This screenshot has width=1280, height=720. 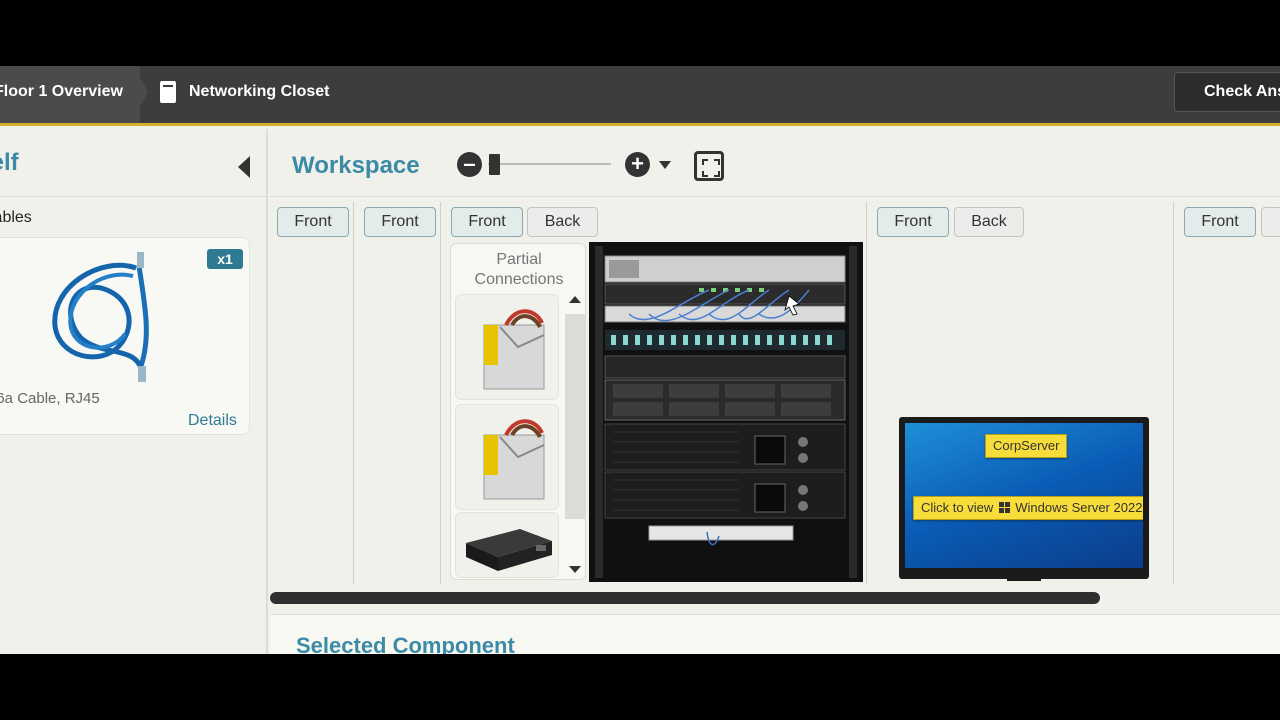 I want to click on shelf-item-card: x1 Cat6a Cable, RJ45 Details, so click(x=125, y=336).